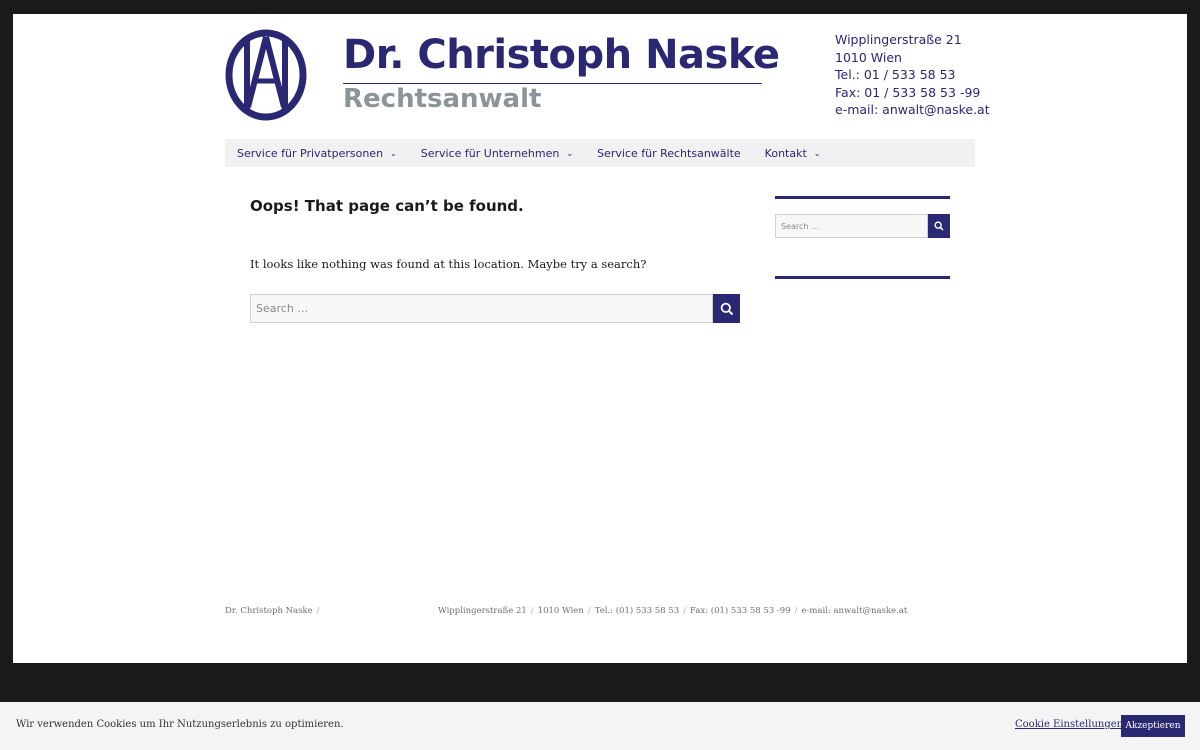  Describe the element at coordinates (561, 55) in the screenshot. I see `site-title: Dr. Christoph Naske` at that location.